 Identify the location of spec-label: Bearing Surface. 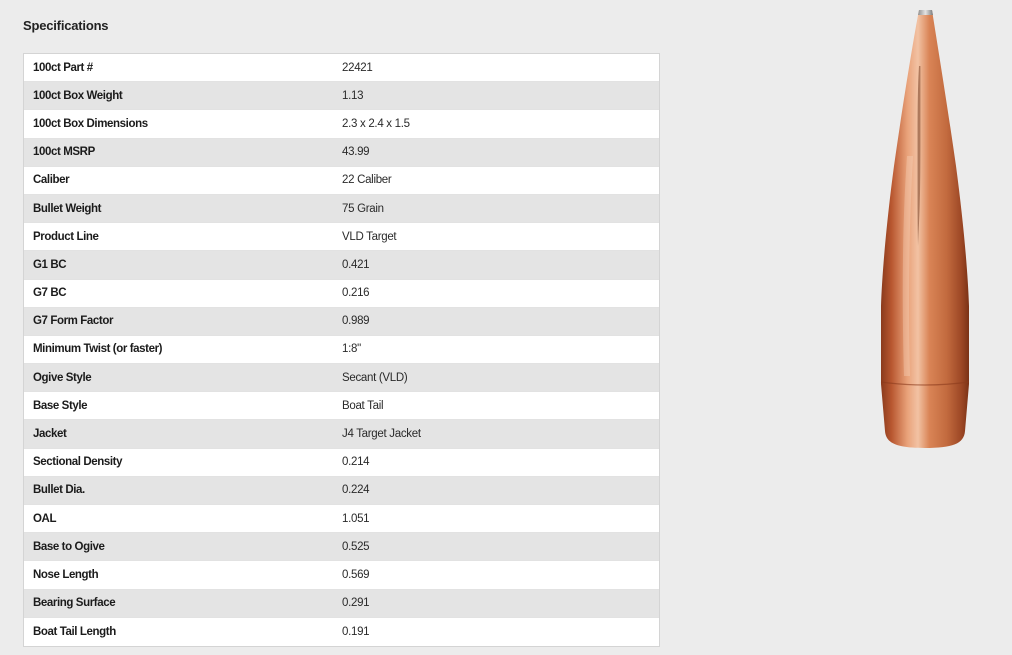
(74, 603).